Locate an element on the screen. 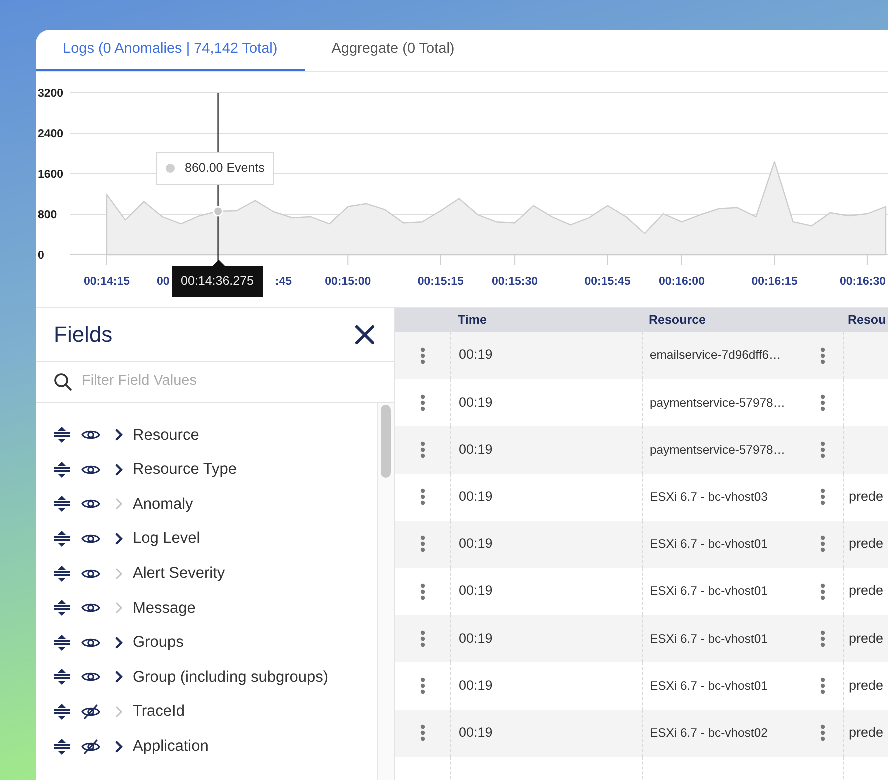  field-name: Anomaly is located at coordinates (163, 504).